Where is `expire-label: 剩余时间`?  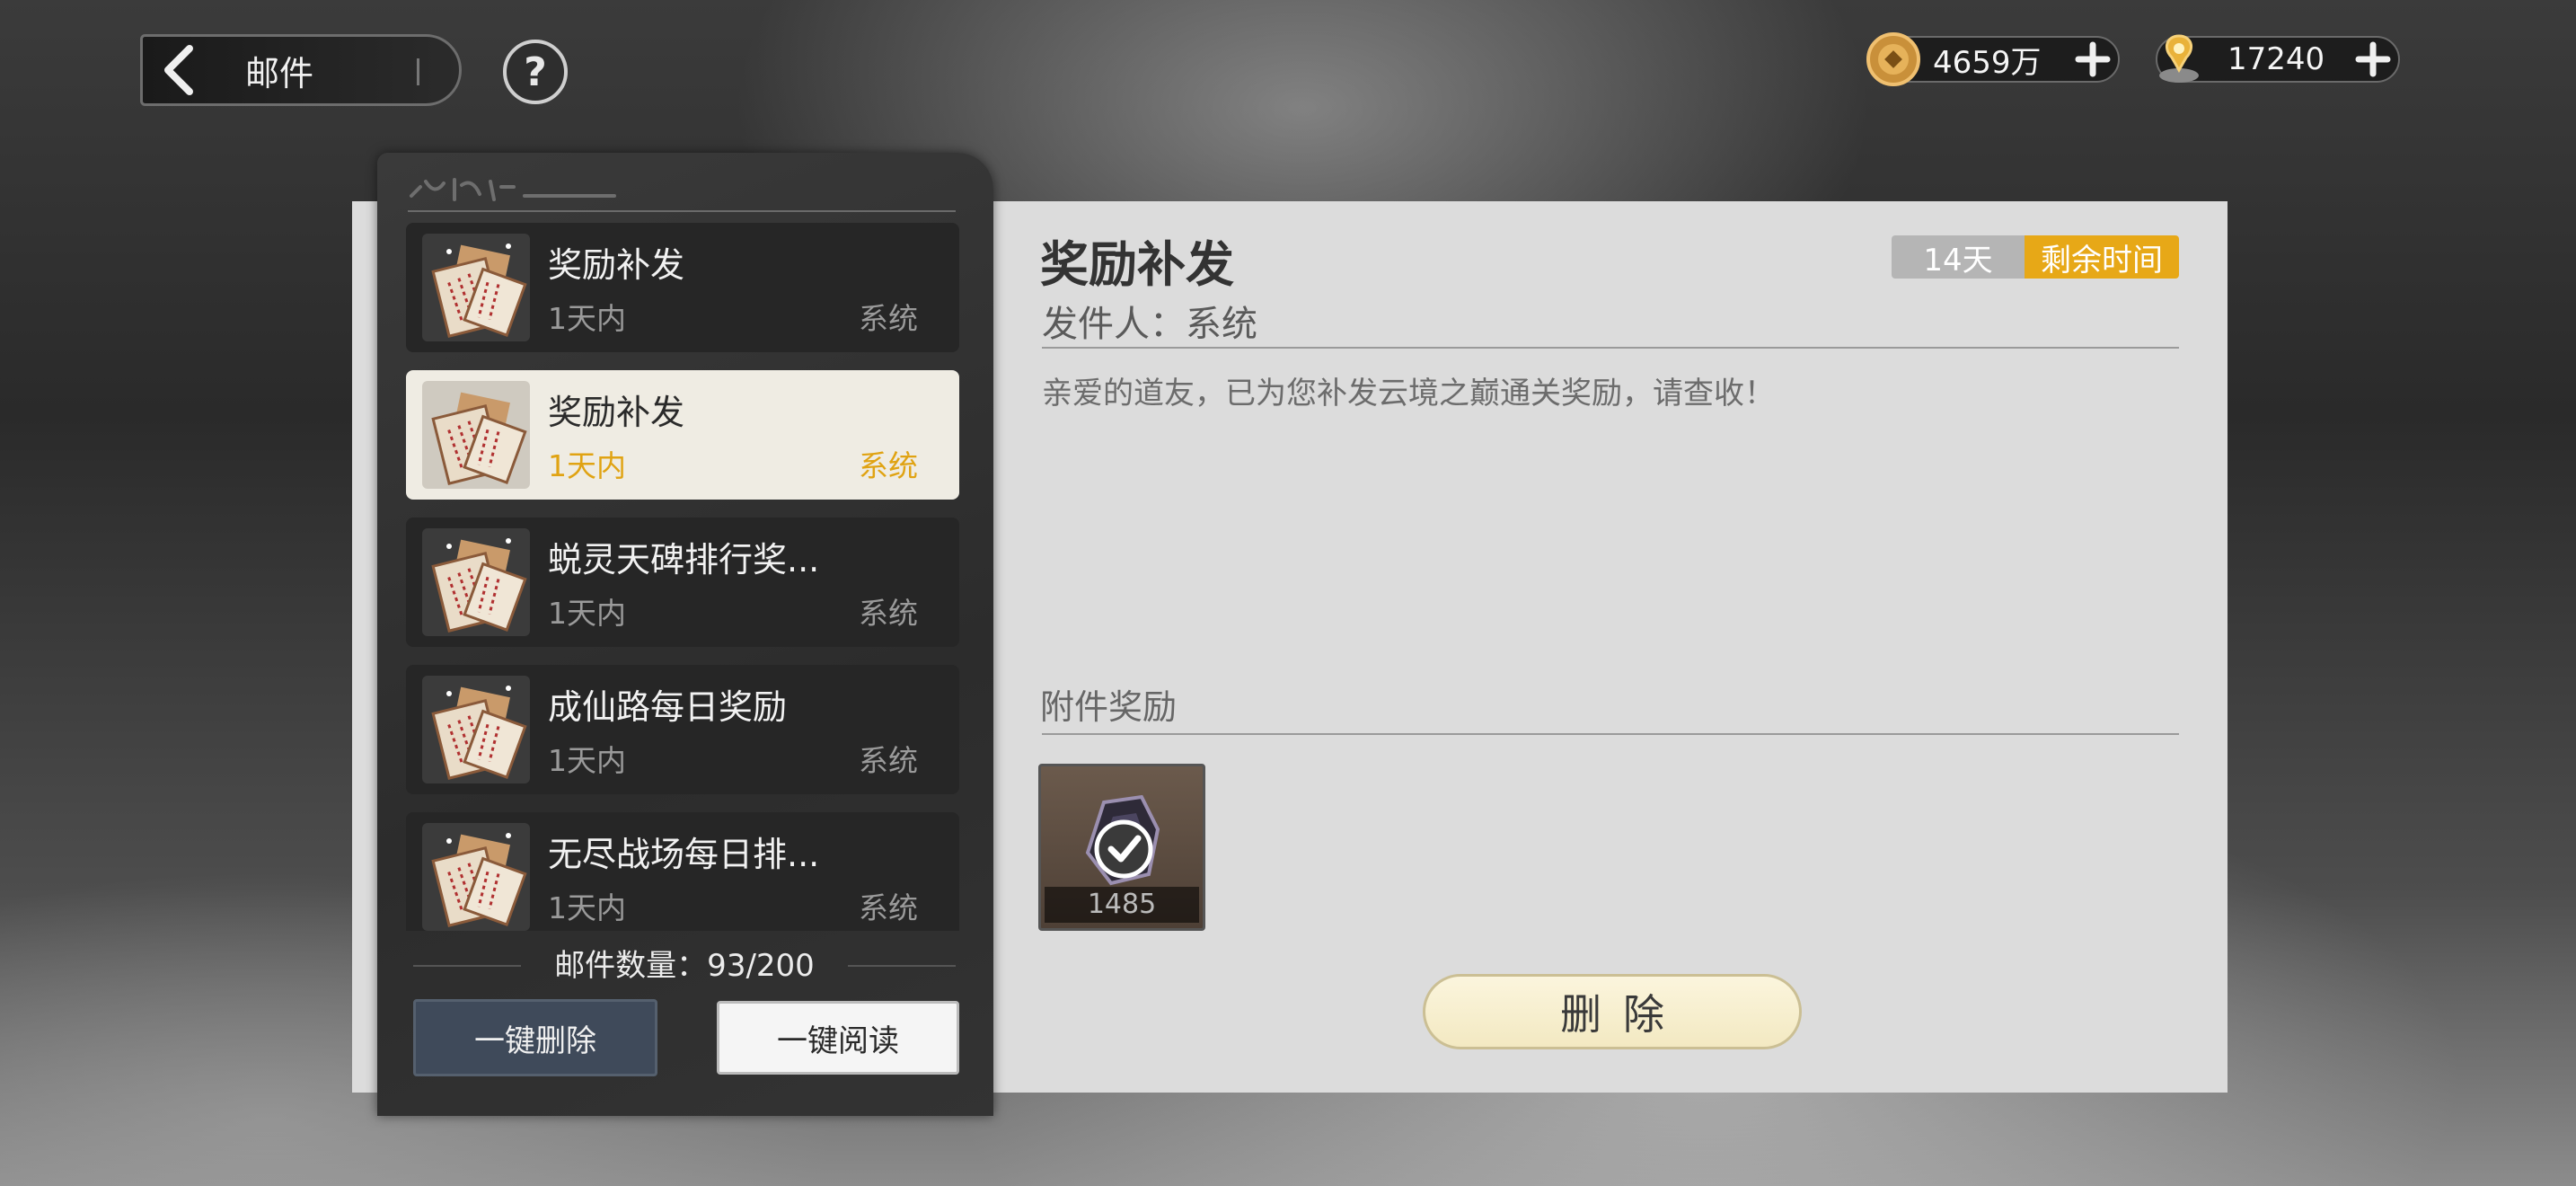 expire-label: 剩余时间 is located at coordinates (2102, 257).